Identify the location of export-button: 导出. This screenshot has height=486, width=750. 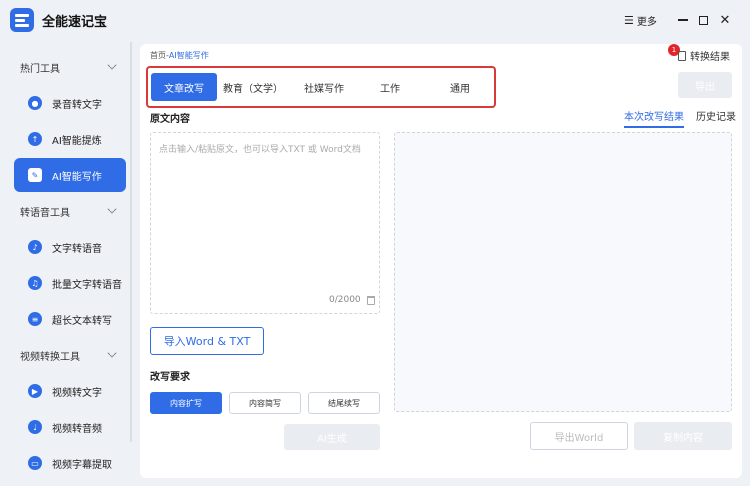
(705, 85).